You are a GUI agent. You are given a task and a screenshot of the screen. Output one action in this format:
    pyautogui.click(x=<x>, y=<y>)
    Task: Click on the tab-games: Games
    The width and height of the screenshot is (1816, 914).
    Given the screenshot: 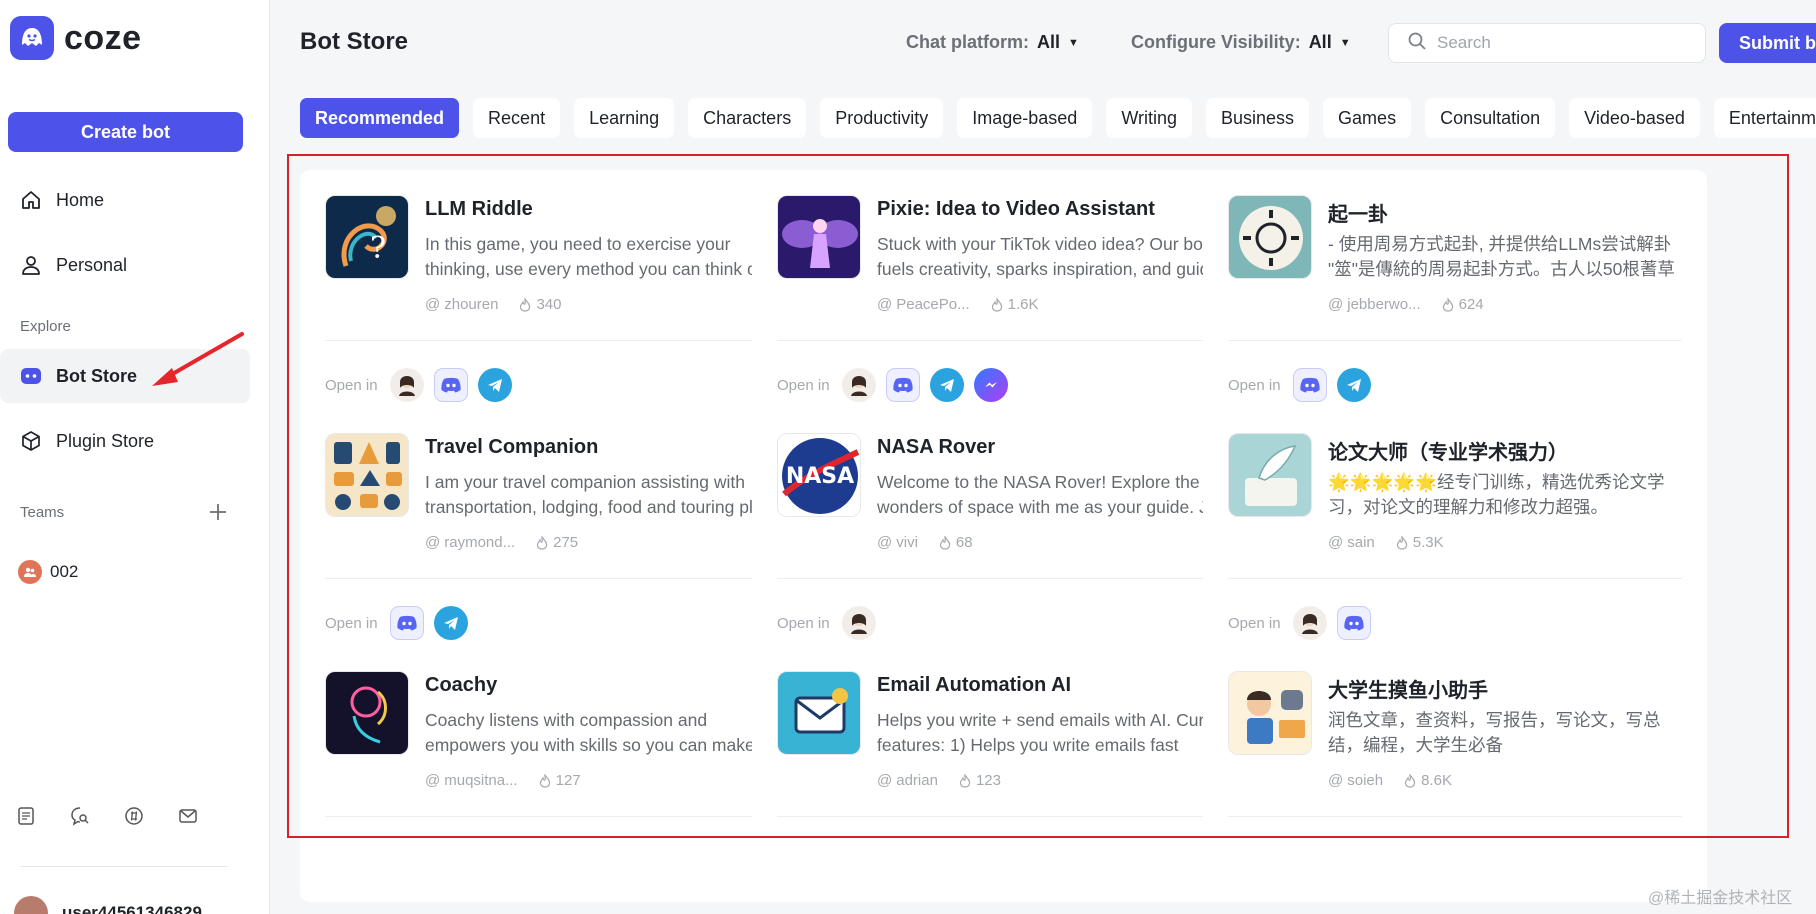 What is the action you would take?
    pyautogui.click(x=1367, y=118)
    